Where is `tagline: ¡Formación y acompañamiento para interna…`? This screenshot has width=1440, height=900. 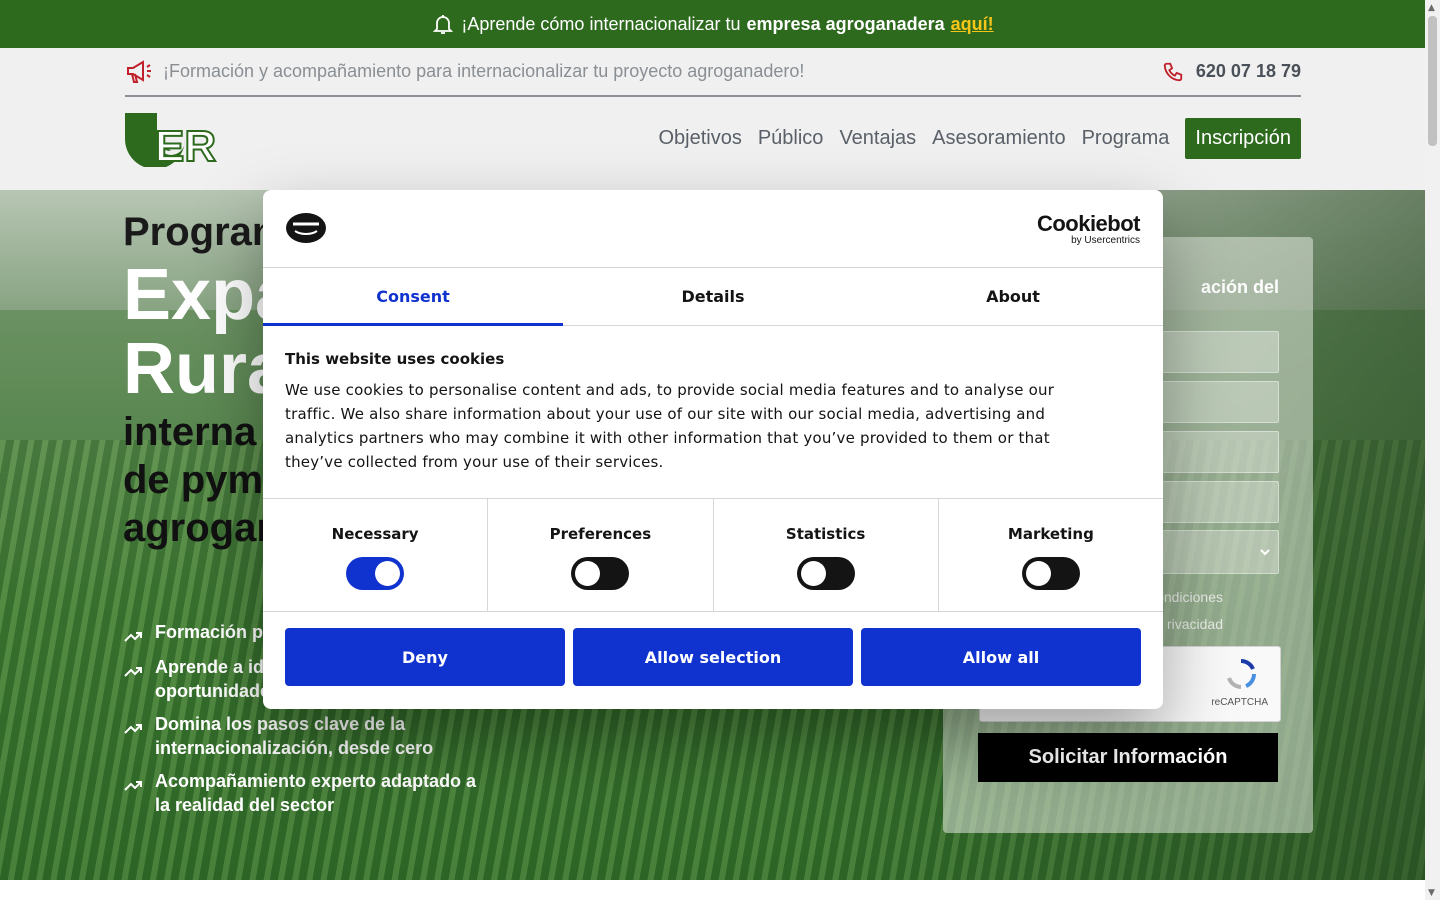 tagline: ¡Formación y acompañamiento para interna… is located at coordinates (464, 72).